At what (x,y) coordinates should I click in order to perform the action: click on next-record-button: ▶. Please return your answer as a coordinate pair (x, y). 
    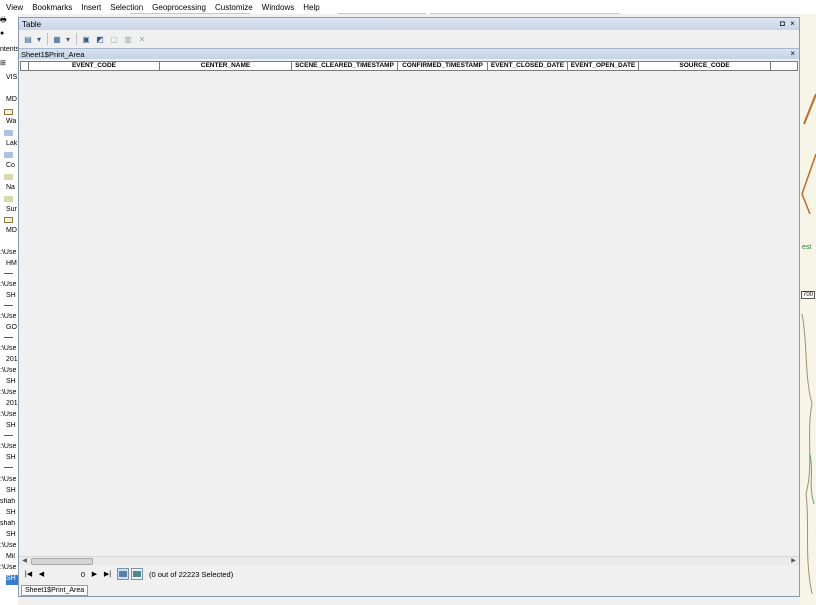
    Looking at the image, I should click on (94, 574).